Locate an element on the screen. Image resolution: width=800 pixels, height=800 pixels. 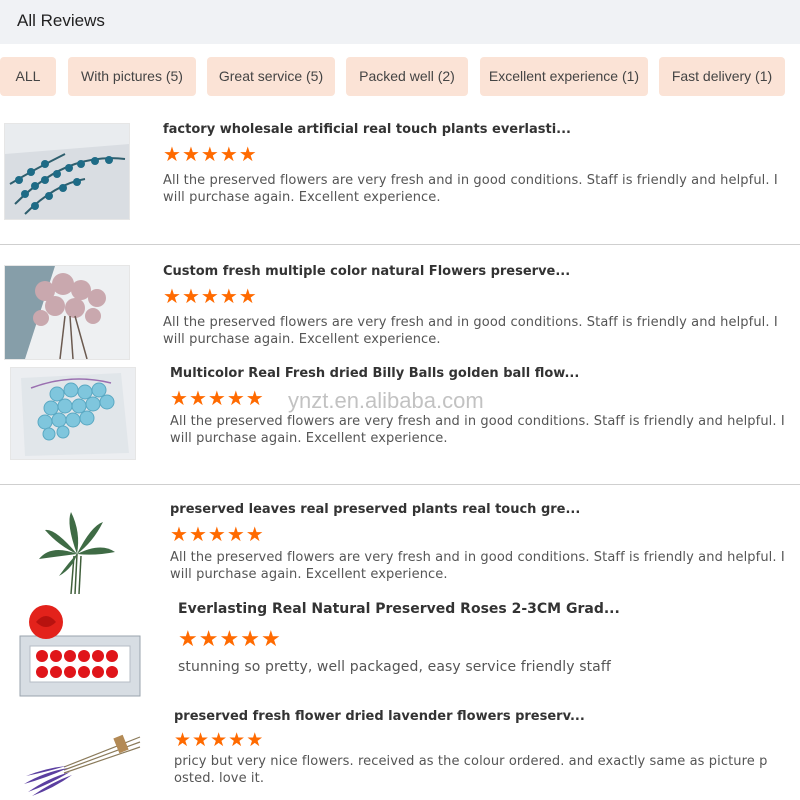
page-title: All Reviews is located at coordinates (61, 20).